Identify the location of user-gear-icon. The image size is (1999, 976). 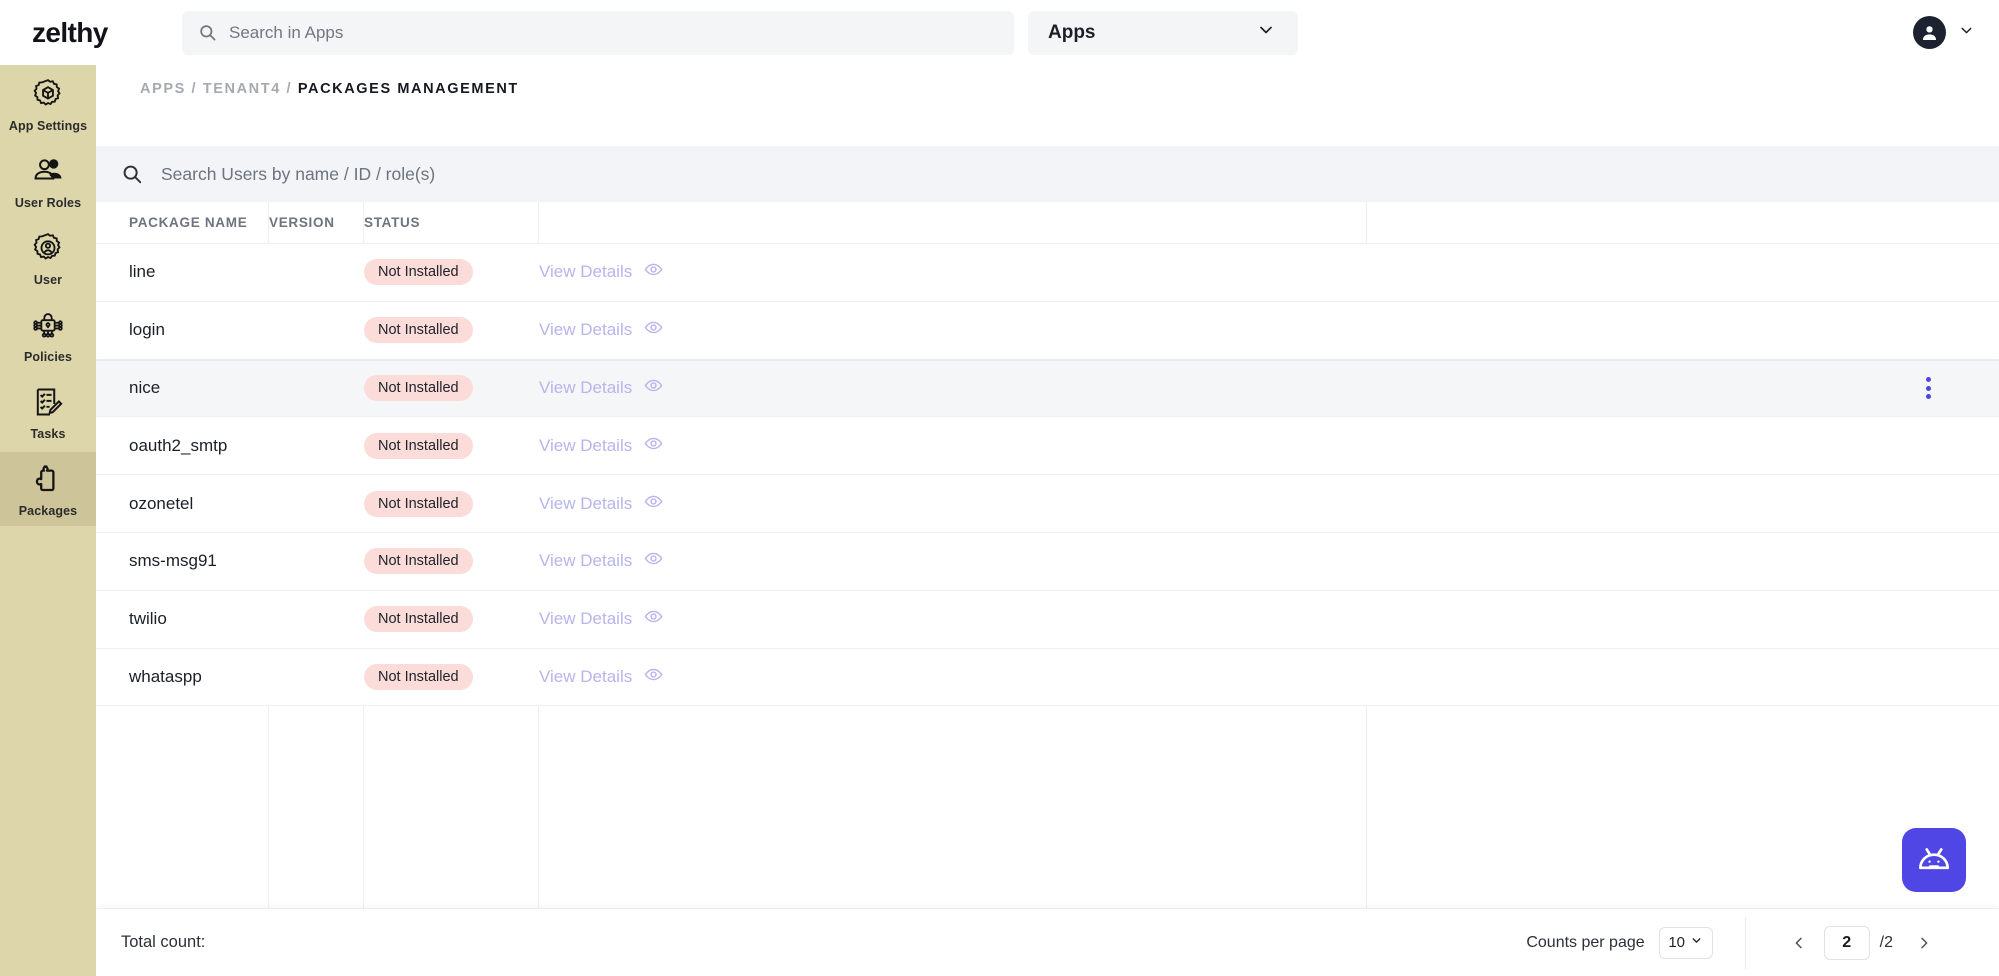
(48, 248).